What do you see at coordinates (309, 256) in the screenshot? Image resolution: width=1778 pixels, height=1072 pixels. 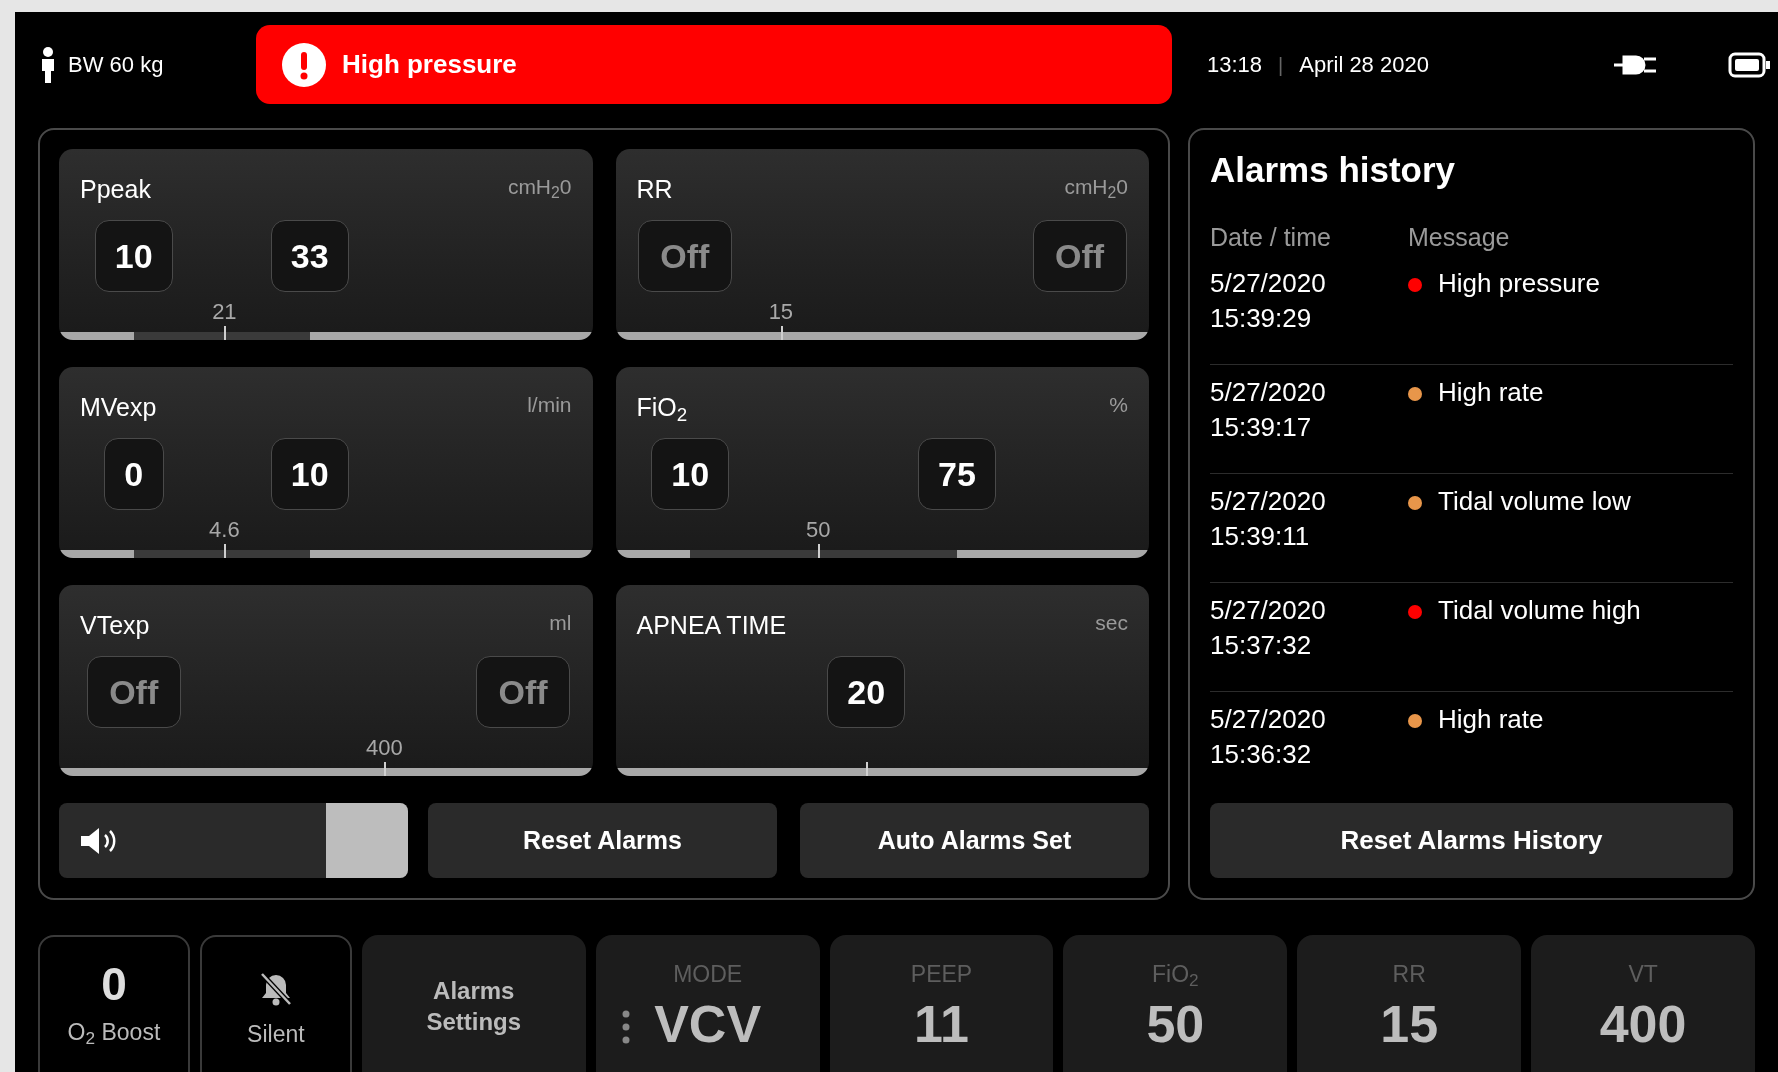 I see `limit-value-button: 33` at bounding box center [309, 256].